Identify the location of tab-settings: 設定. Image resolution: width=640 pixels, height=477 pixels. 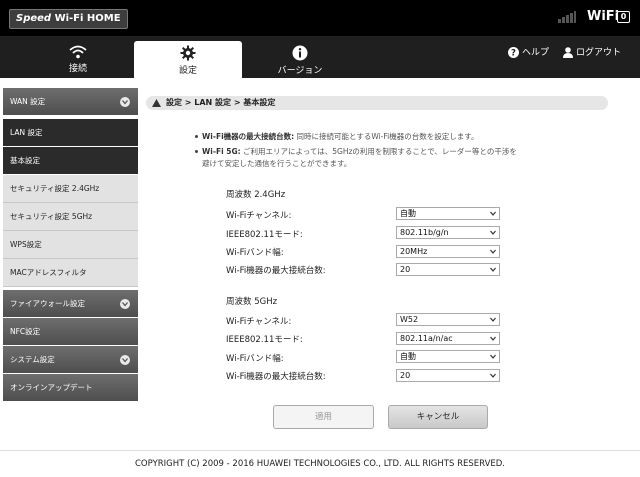
(188, 59).